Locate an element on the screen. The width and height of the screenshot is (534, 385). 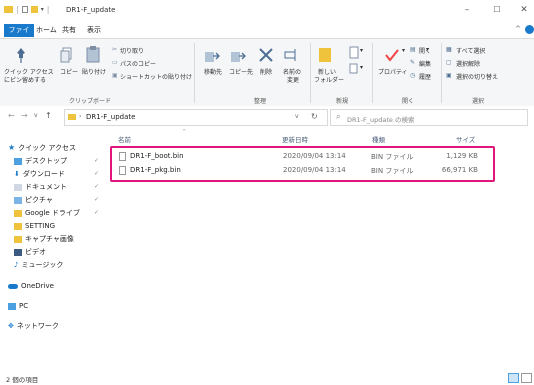
nav-desktop: デスクトップ is located at coordinates (40, 161).